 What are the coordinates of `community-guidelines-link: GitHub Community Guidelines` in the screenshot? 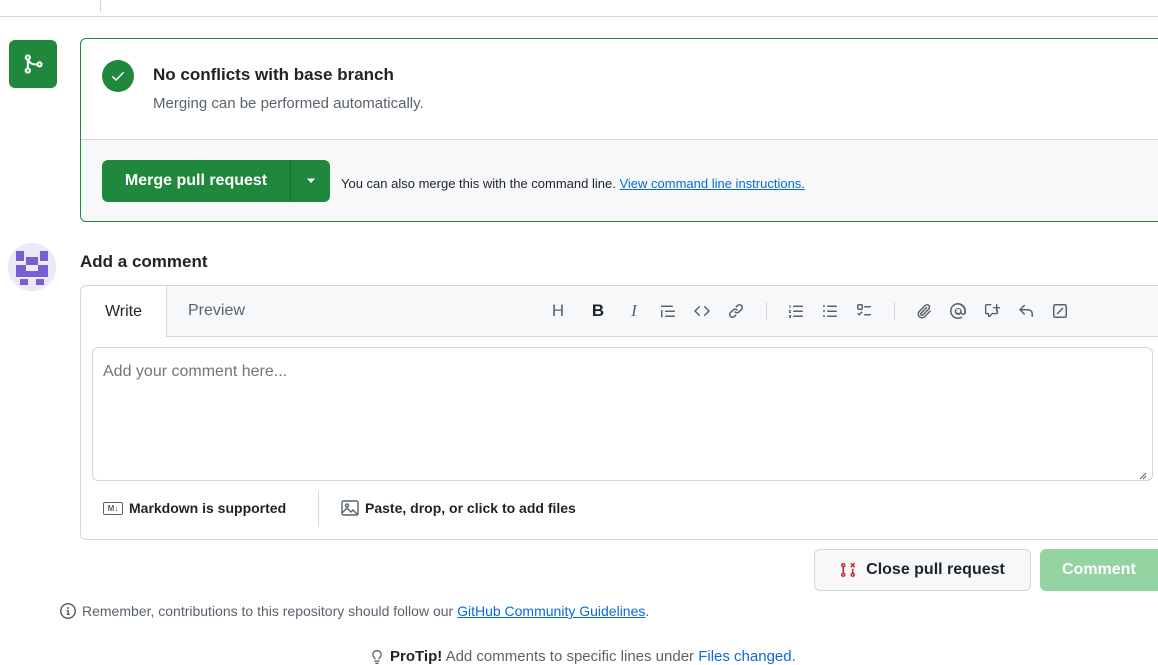 It's located at (551, 611).